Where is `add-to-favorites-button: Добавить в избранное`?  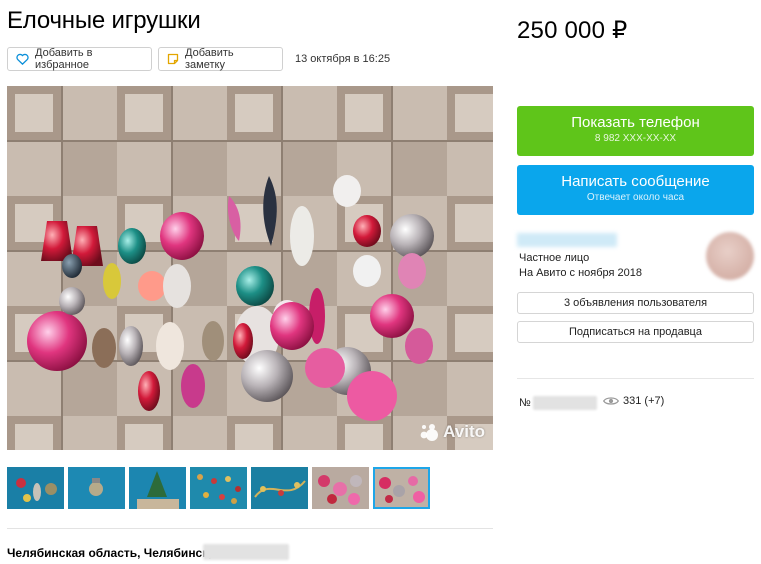 add-to-favorites-button: Добавить в избранное is located at coordinates (79, 59).